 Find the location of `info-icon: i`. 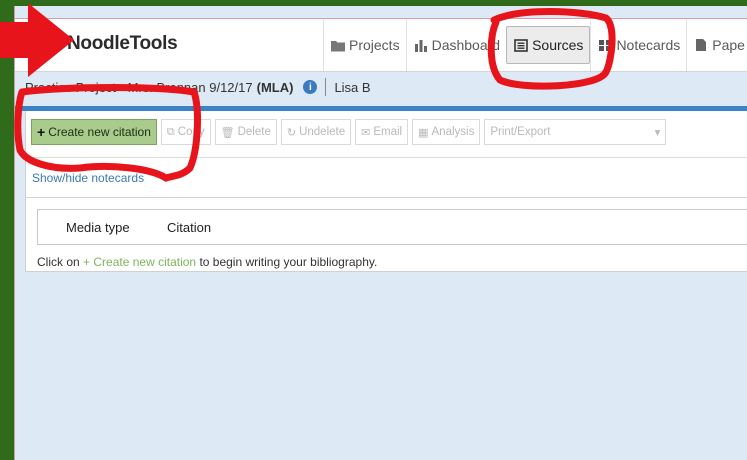

info-icon: i is located at coordinates (310, 87).